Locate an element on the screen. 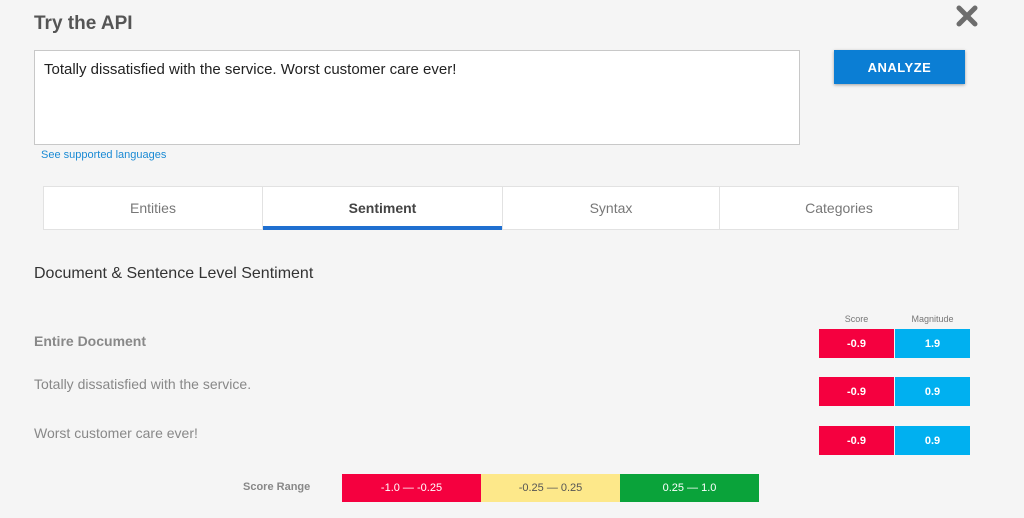  close-icon is located at coordinates (967, 16).